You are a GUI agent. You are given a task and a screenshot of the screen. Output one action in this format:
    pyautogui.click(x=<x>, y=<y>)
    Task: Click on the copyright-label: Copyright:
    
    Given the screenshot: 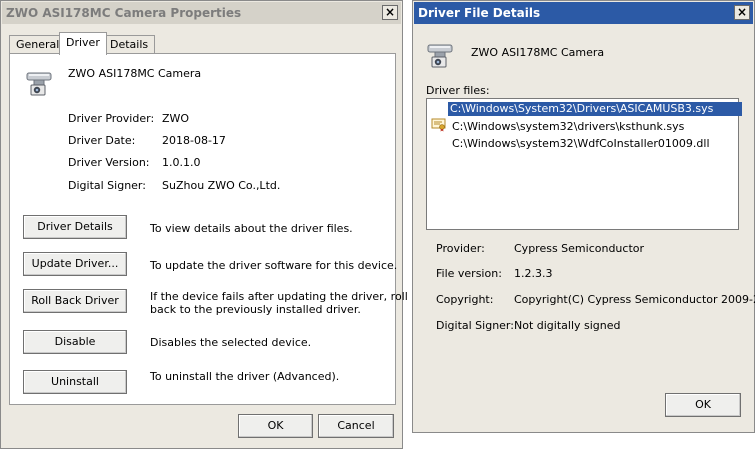 What is the action you would take?
    pyautogui.click(x=465, y=299)
    